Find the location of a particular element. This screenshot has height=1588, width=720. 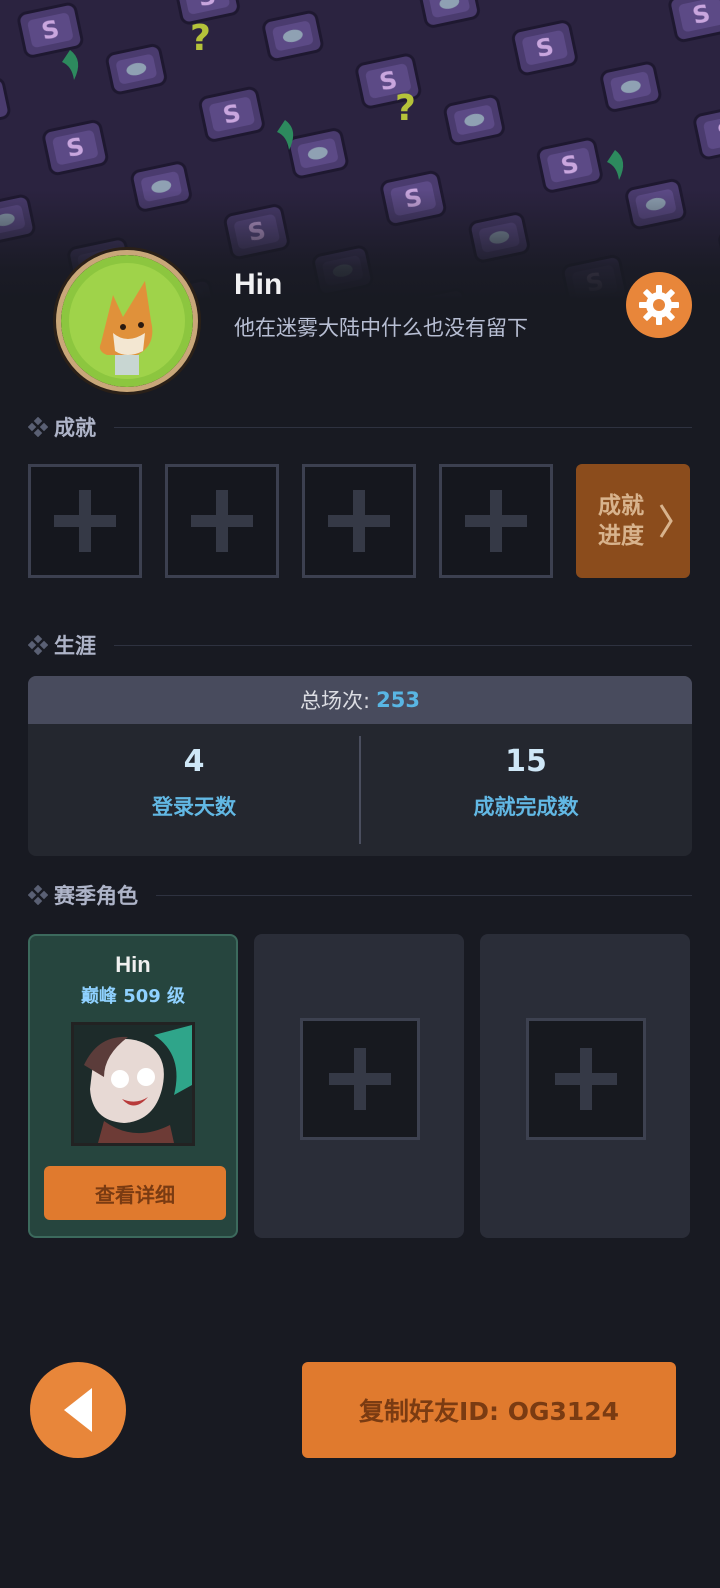

copy-friend-id-button: 复制好友ID: OG3124 is located at coordinates (489, 1410).